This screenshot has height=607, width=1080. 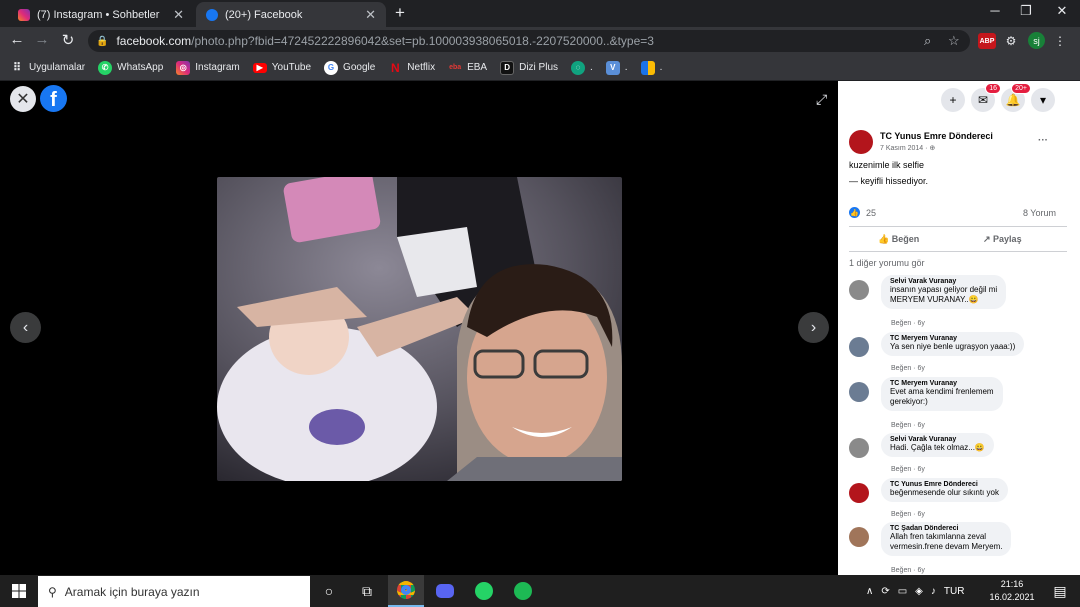 I want to click on forward-icon: →, so click(x=42, y=39).